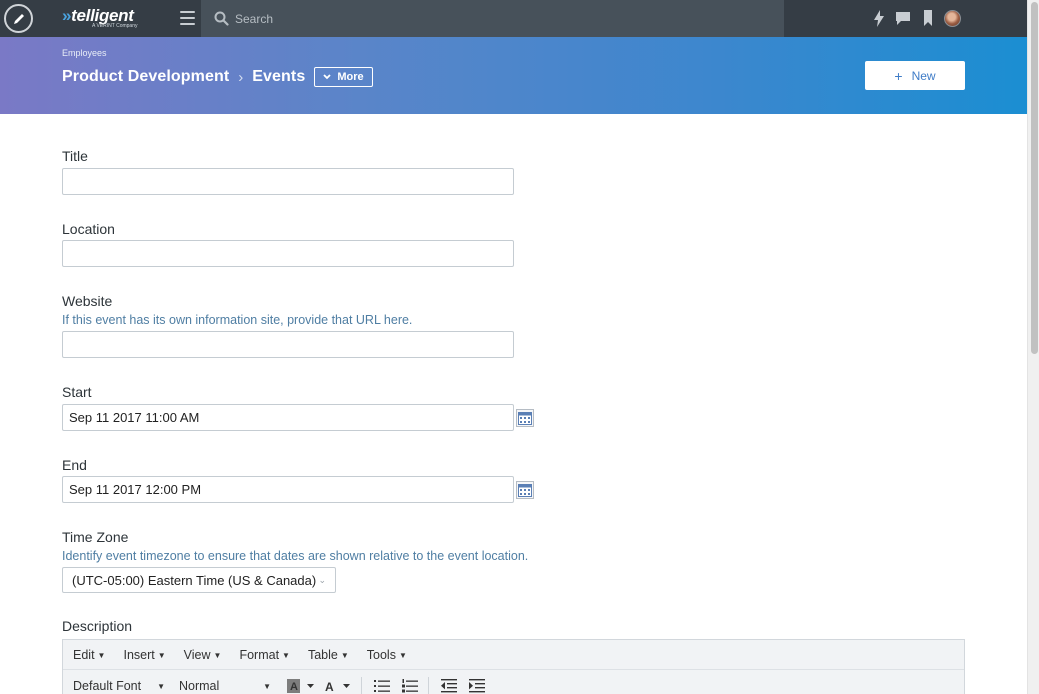 This screenshot has height=694, width=1039. Describe the element at coordinates (84, 53) in the screenshot. I see `breadcrumb-parent: Employees` at that location.